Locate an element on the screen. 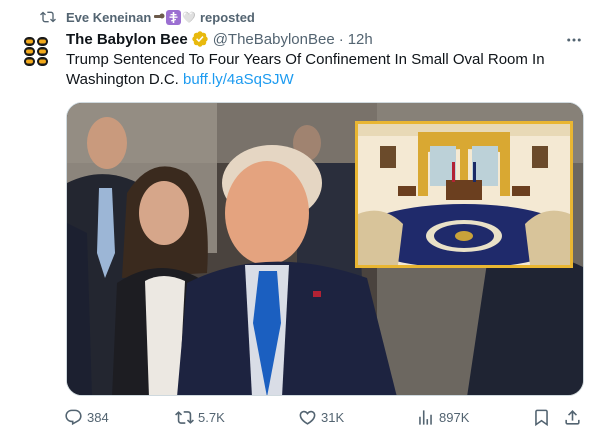 Image resolution: width=598 pixels, height=440 pixels. avatar is located at coordinates (36, 51).